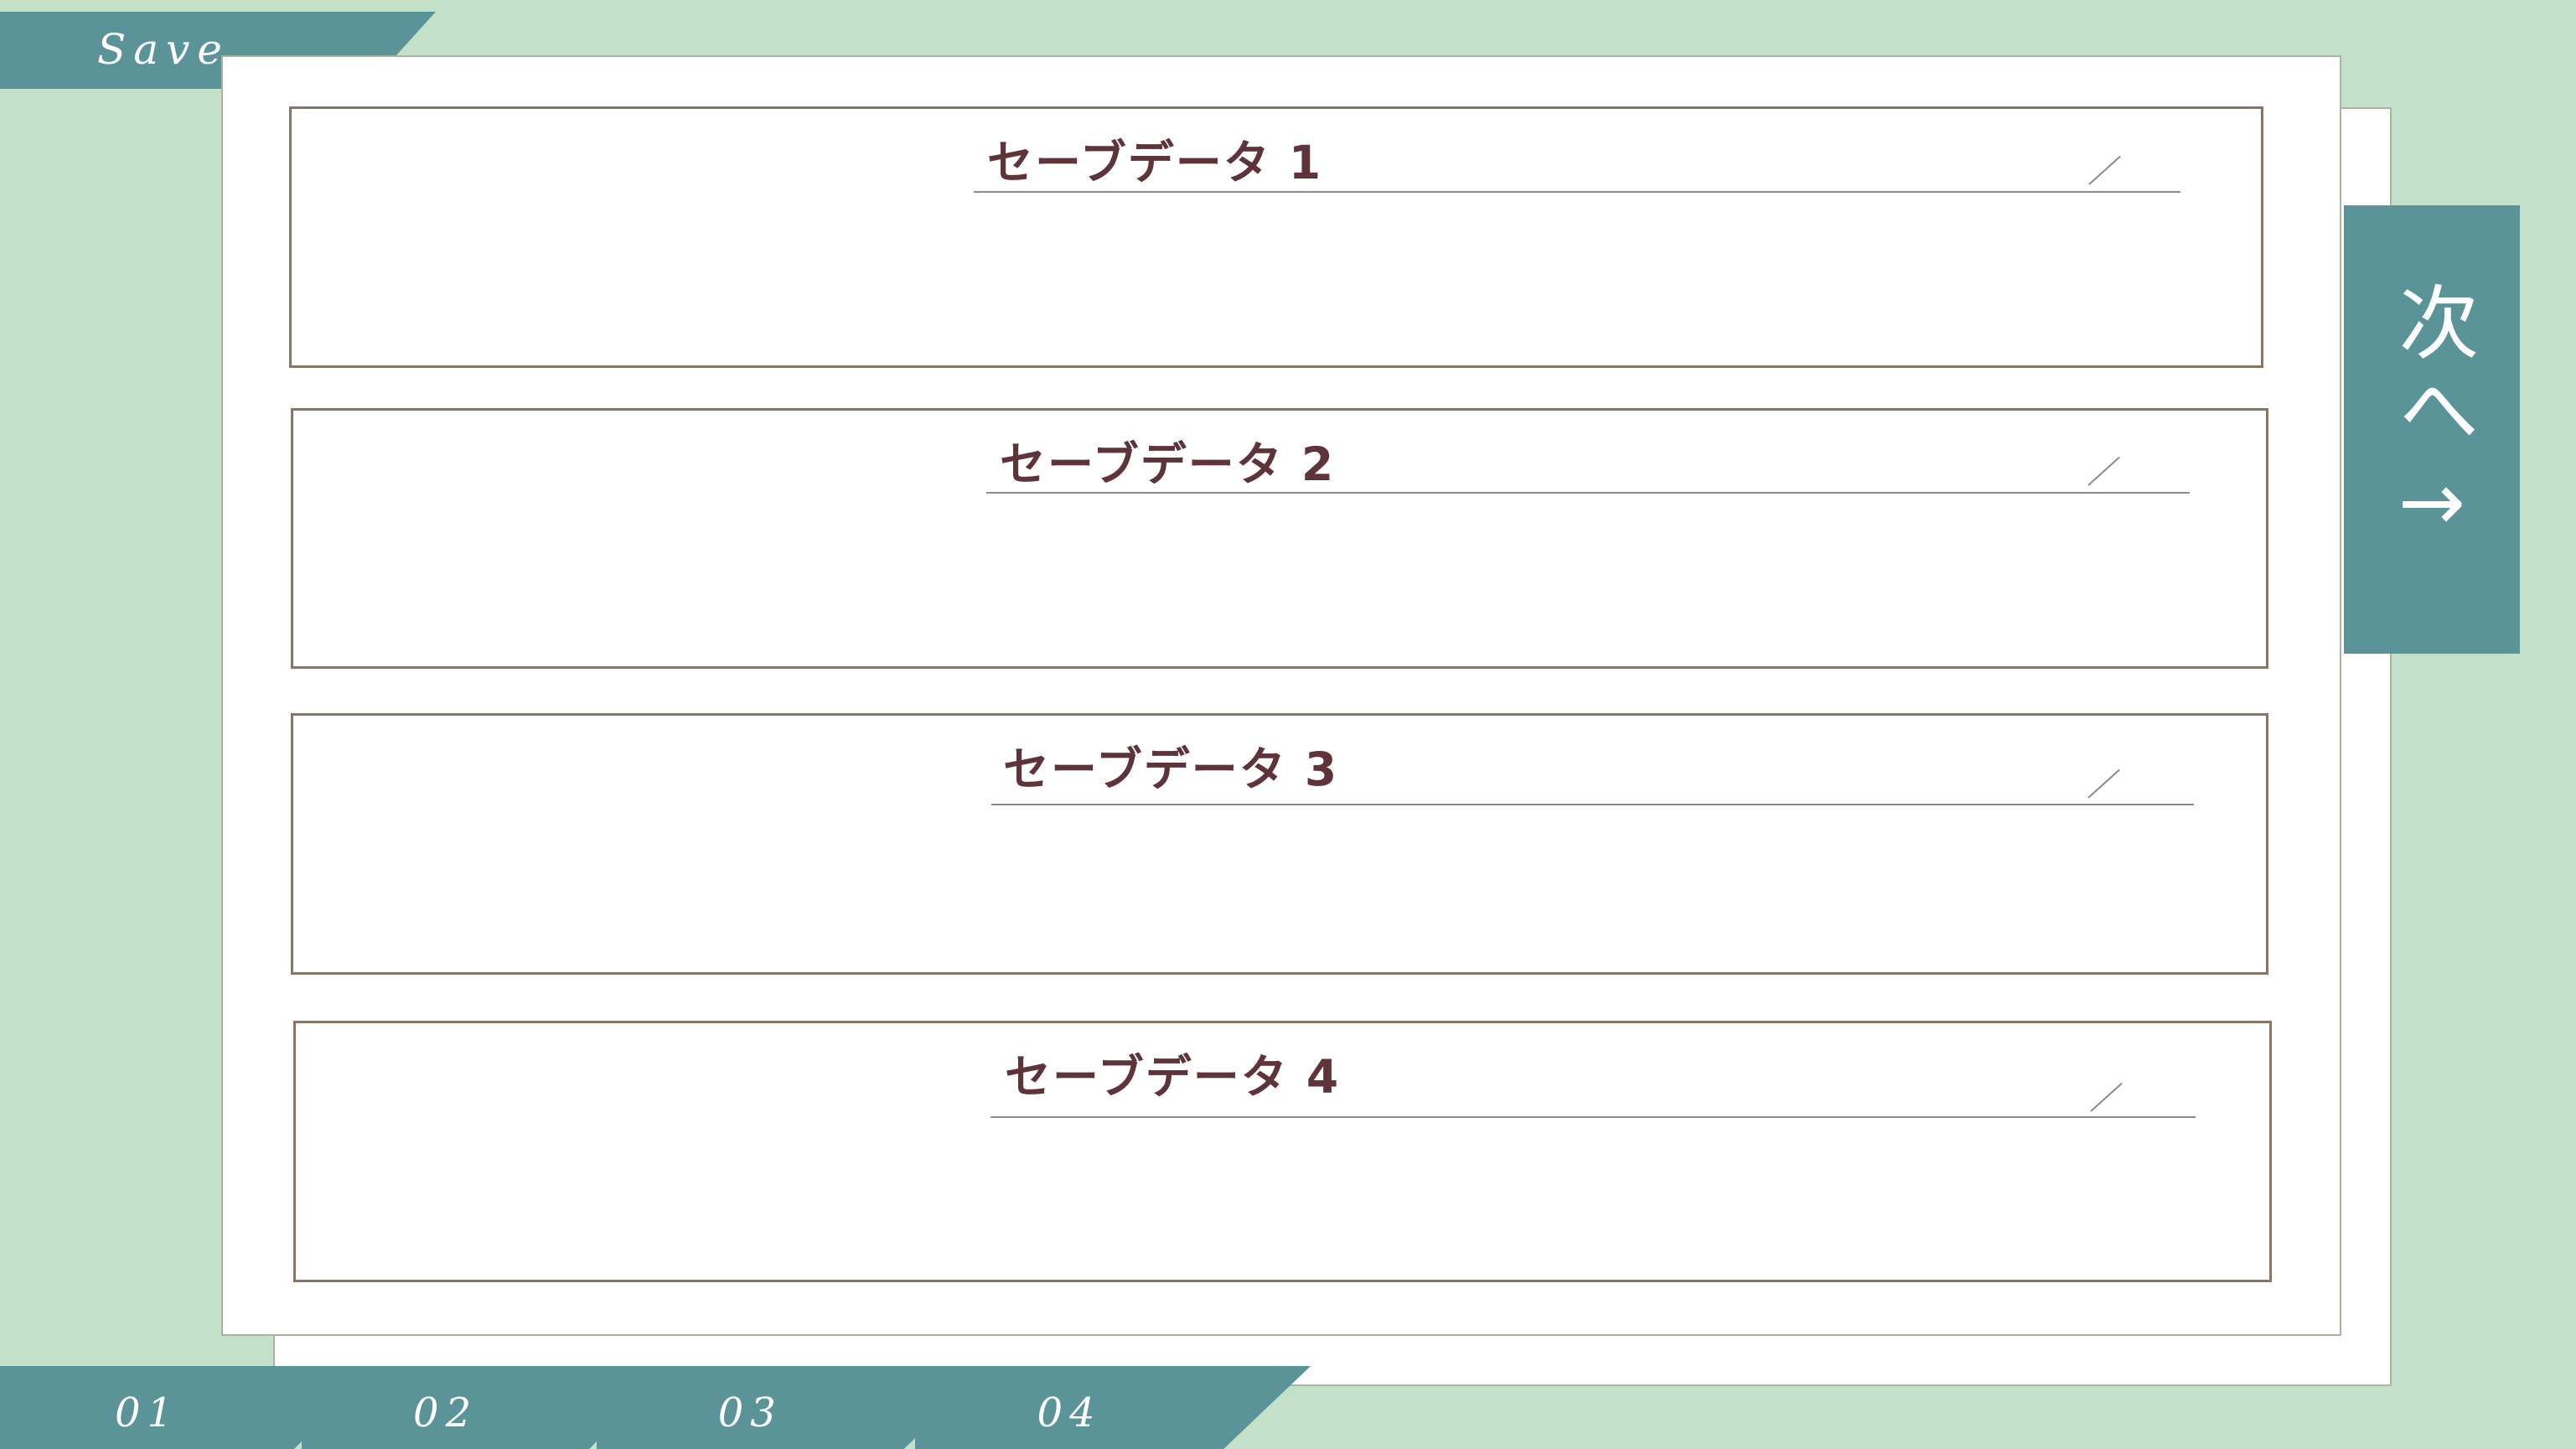 The width and height of the screenshot is (2576, 1449). I want to click on save-slot-label: セーブデータ 2, so click(1168, 464).